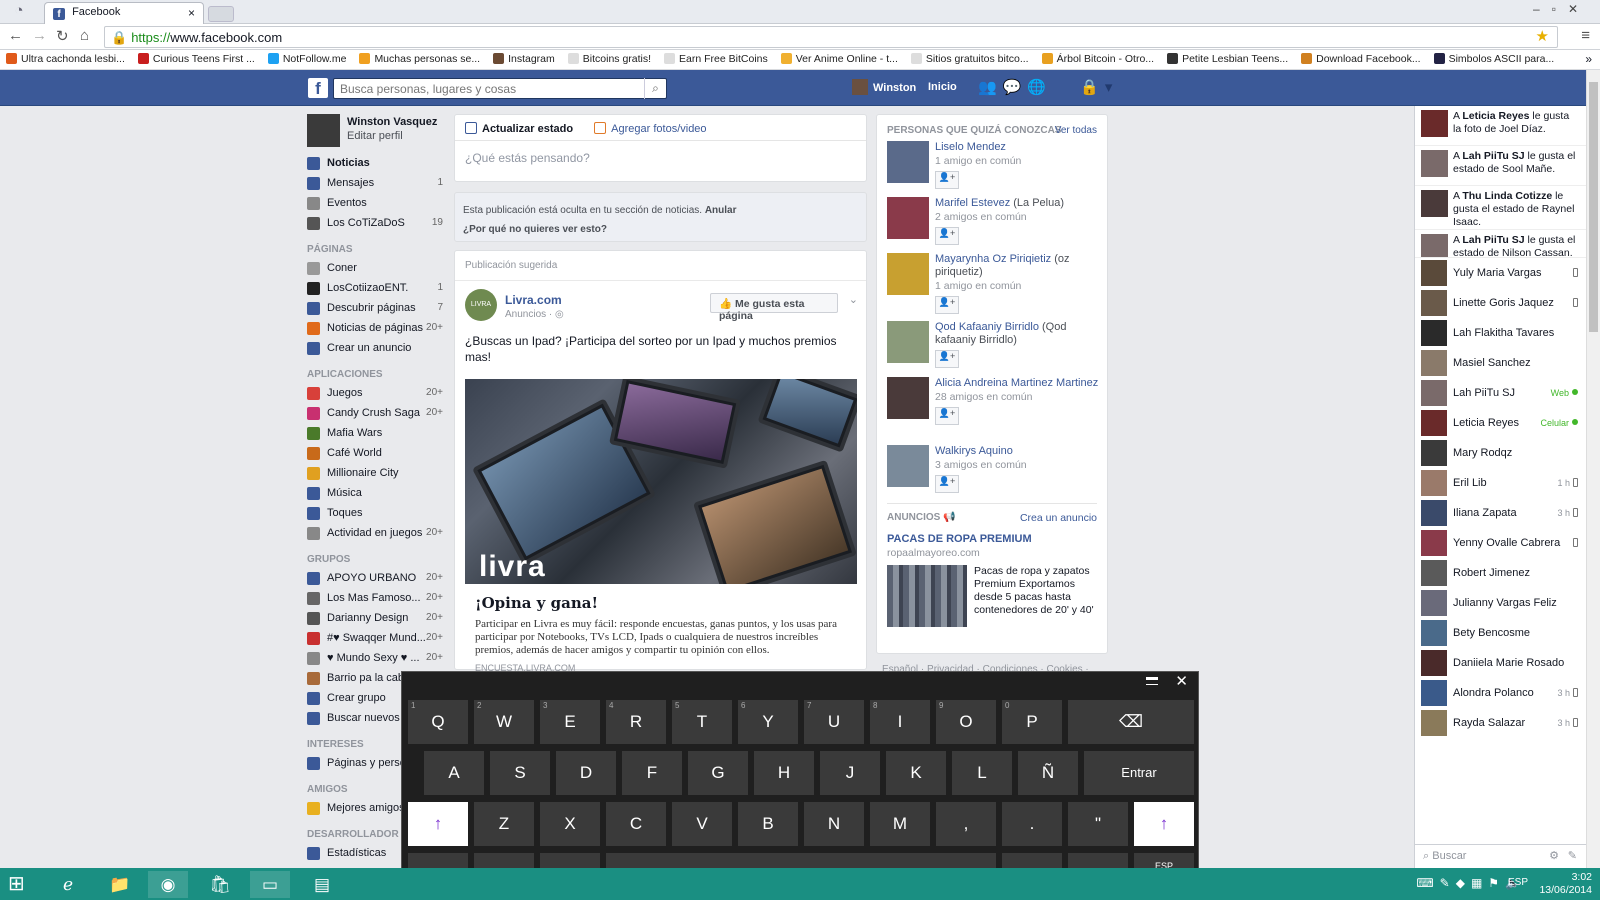 The image size is (1600, 900). I want to click on gear-icon: ⚙, so click(1554, 855).